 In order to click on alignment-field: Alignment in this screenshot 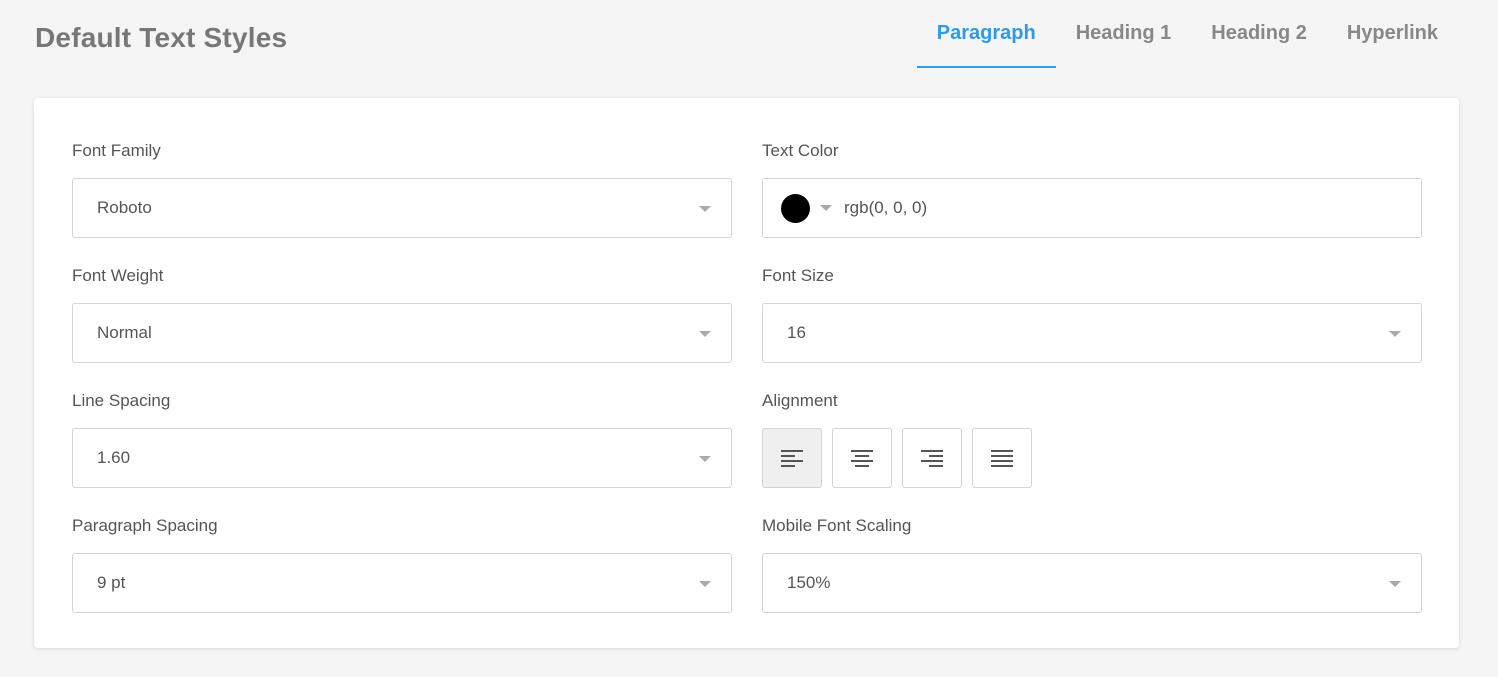, I will do `click(1092, 439)`.